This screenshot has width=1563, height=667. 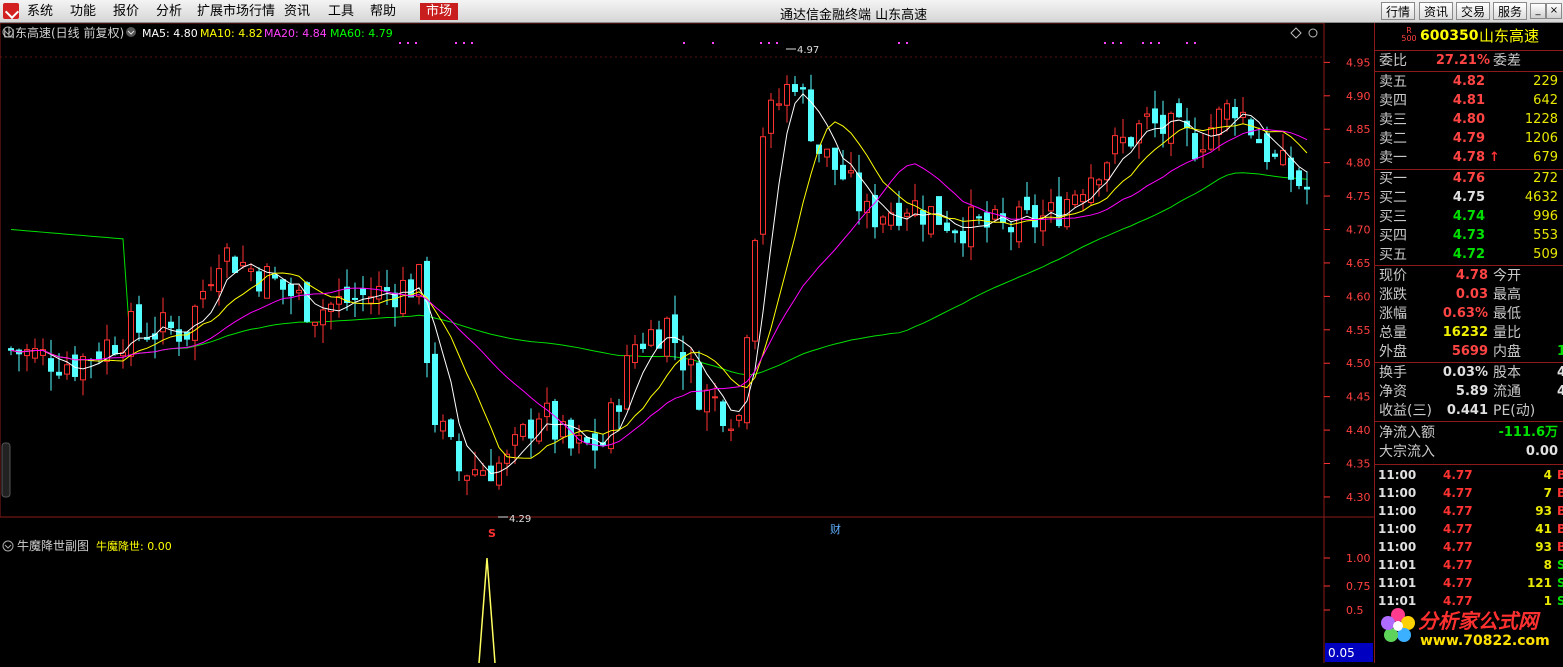 What do you see at coordinates (8, 546) in the screenshot?
I see `sub-chart-menu-icon` at bounding box center [8, 546].